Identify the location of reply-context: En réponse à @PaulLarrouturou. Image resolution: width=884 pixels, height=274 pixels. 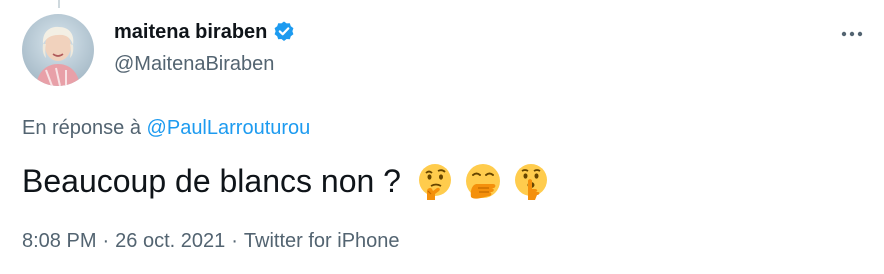
(166, 128).